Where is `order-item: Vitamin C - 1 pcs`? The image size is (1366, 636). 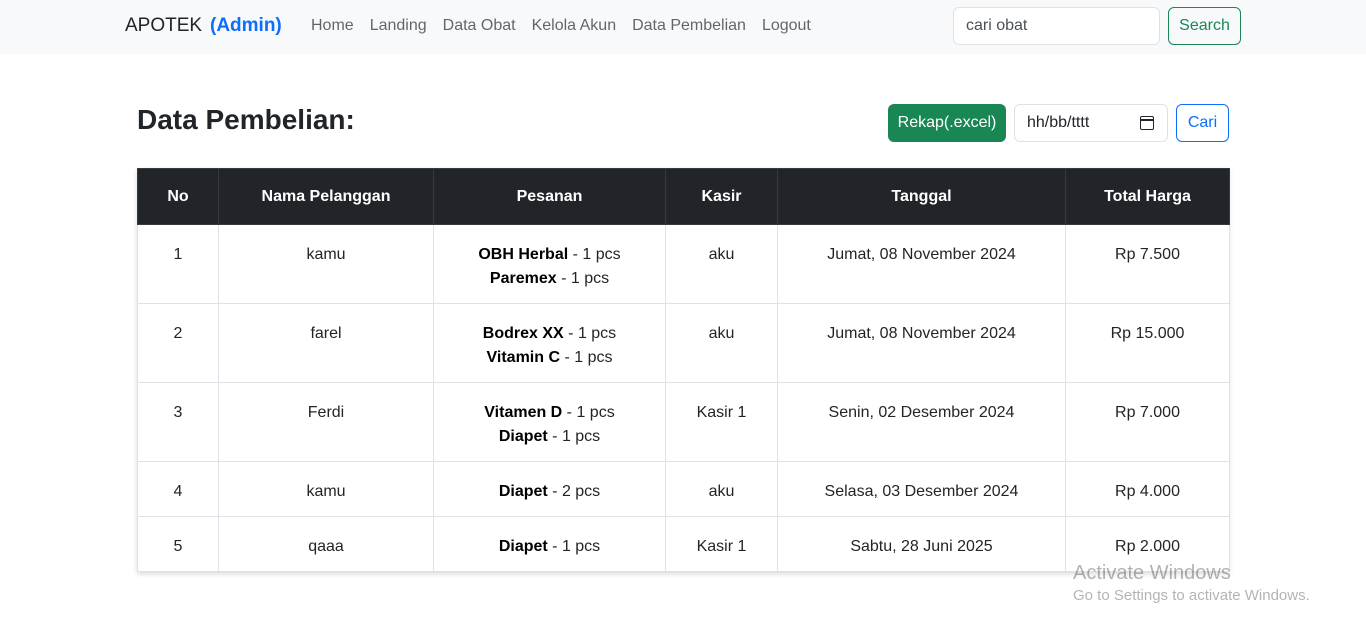 order-item: Vitamin C - 1 pcs is located at coordinates (549, 357).